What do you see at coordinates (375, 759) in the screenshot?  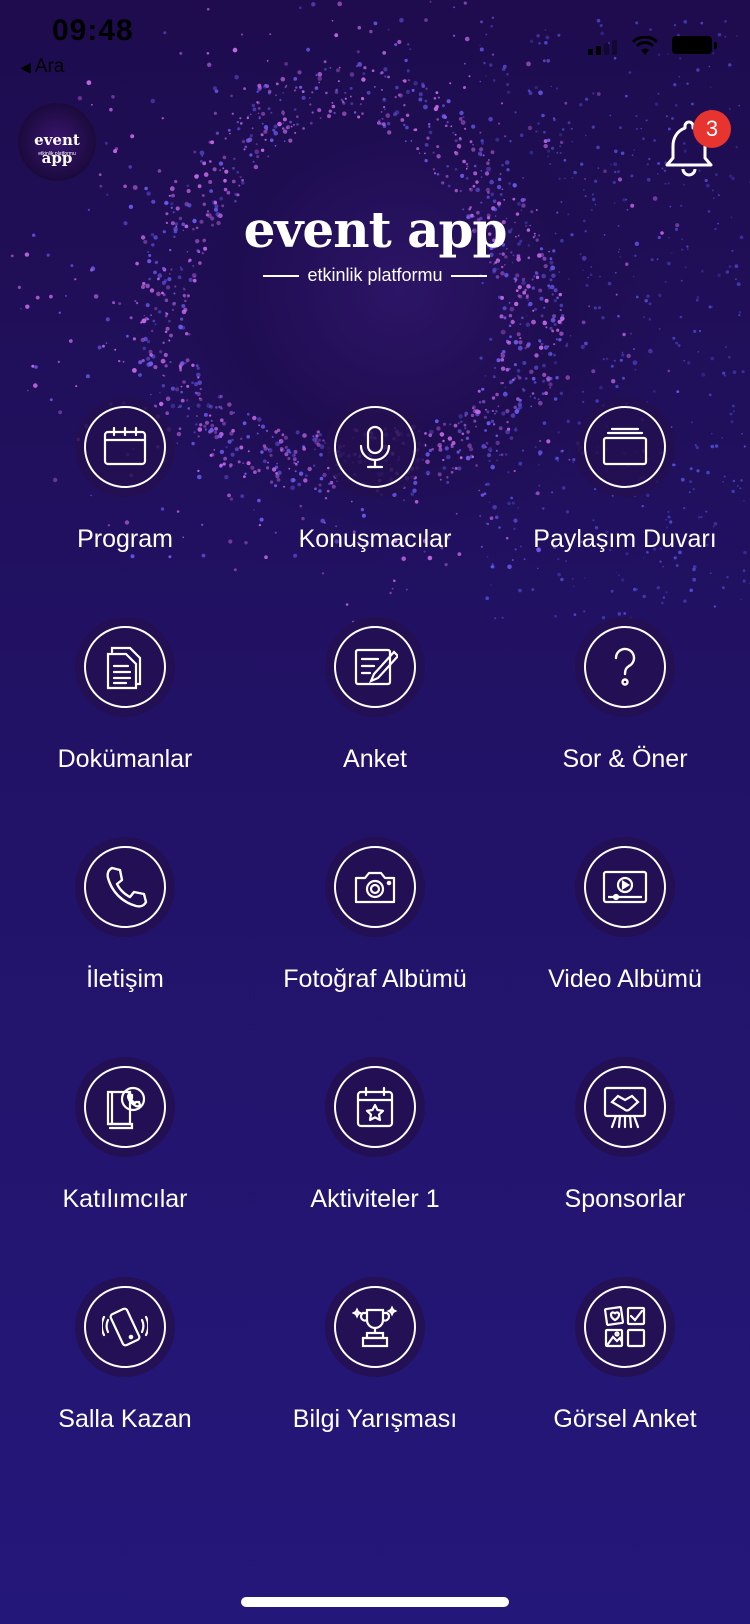 I see `menu-item-label: Anket` at bounding box center [375, 759].